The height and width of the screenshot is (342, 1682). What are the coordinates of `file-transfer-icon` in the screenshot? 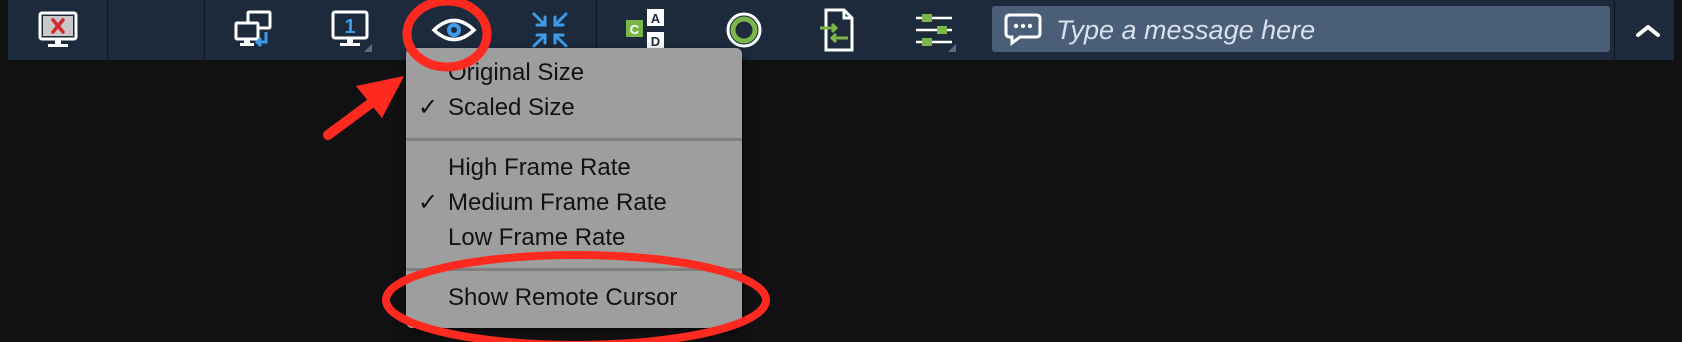 It's located at (837, 30).